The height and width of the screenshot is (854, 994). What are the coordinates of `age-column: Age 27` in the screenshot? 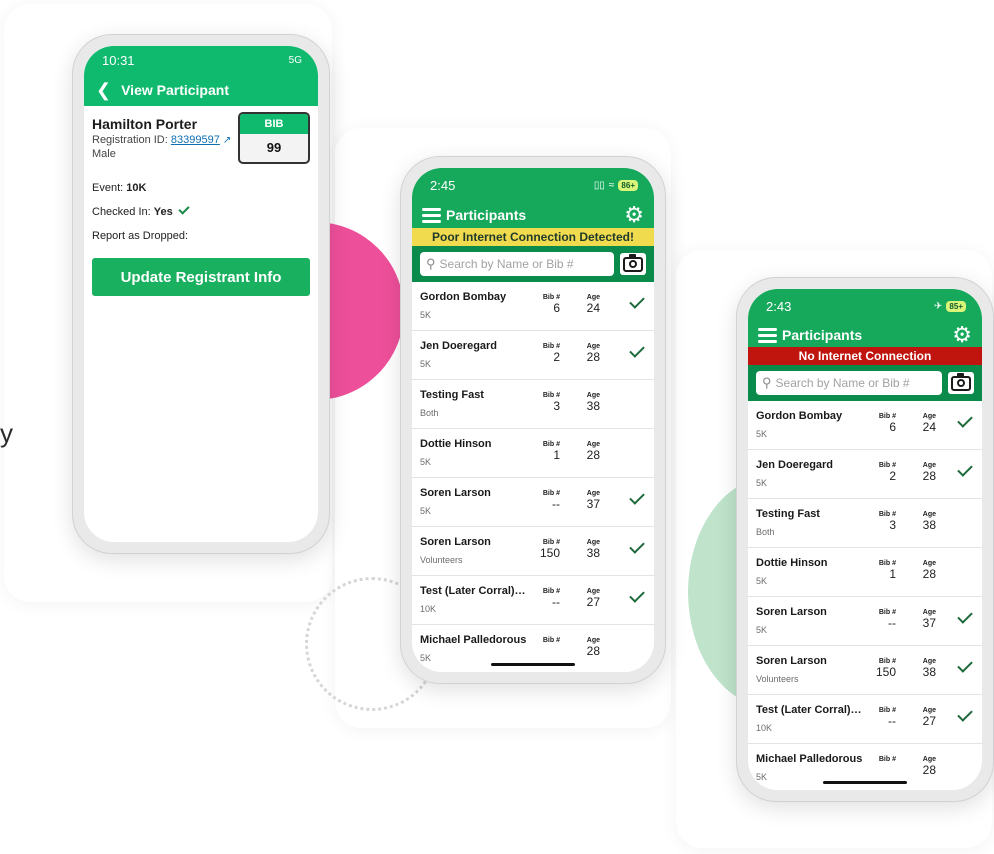 It's located at (922, 717).